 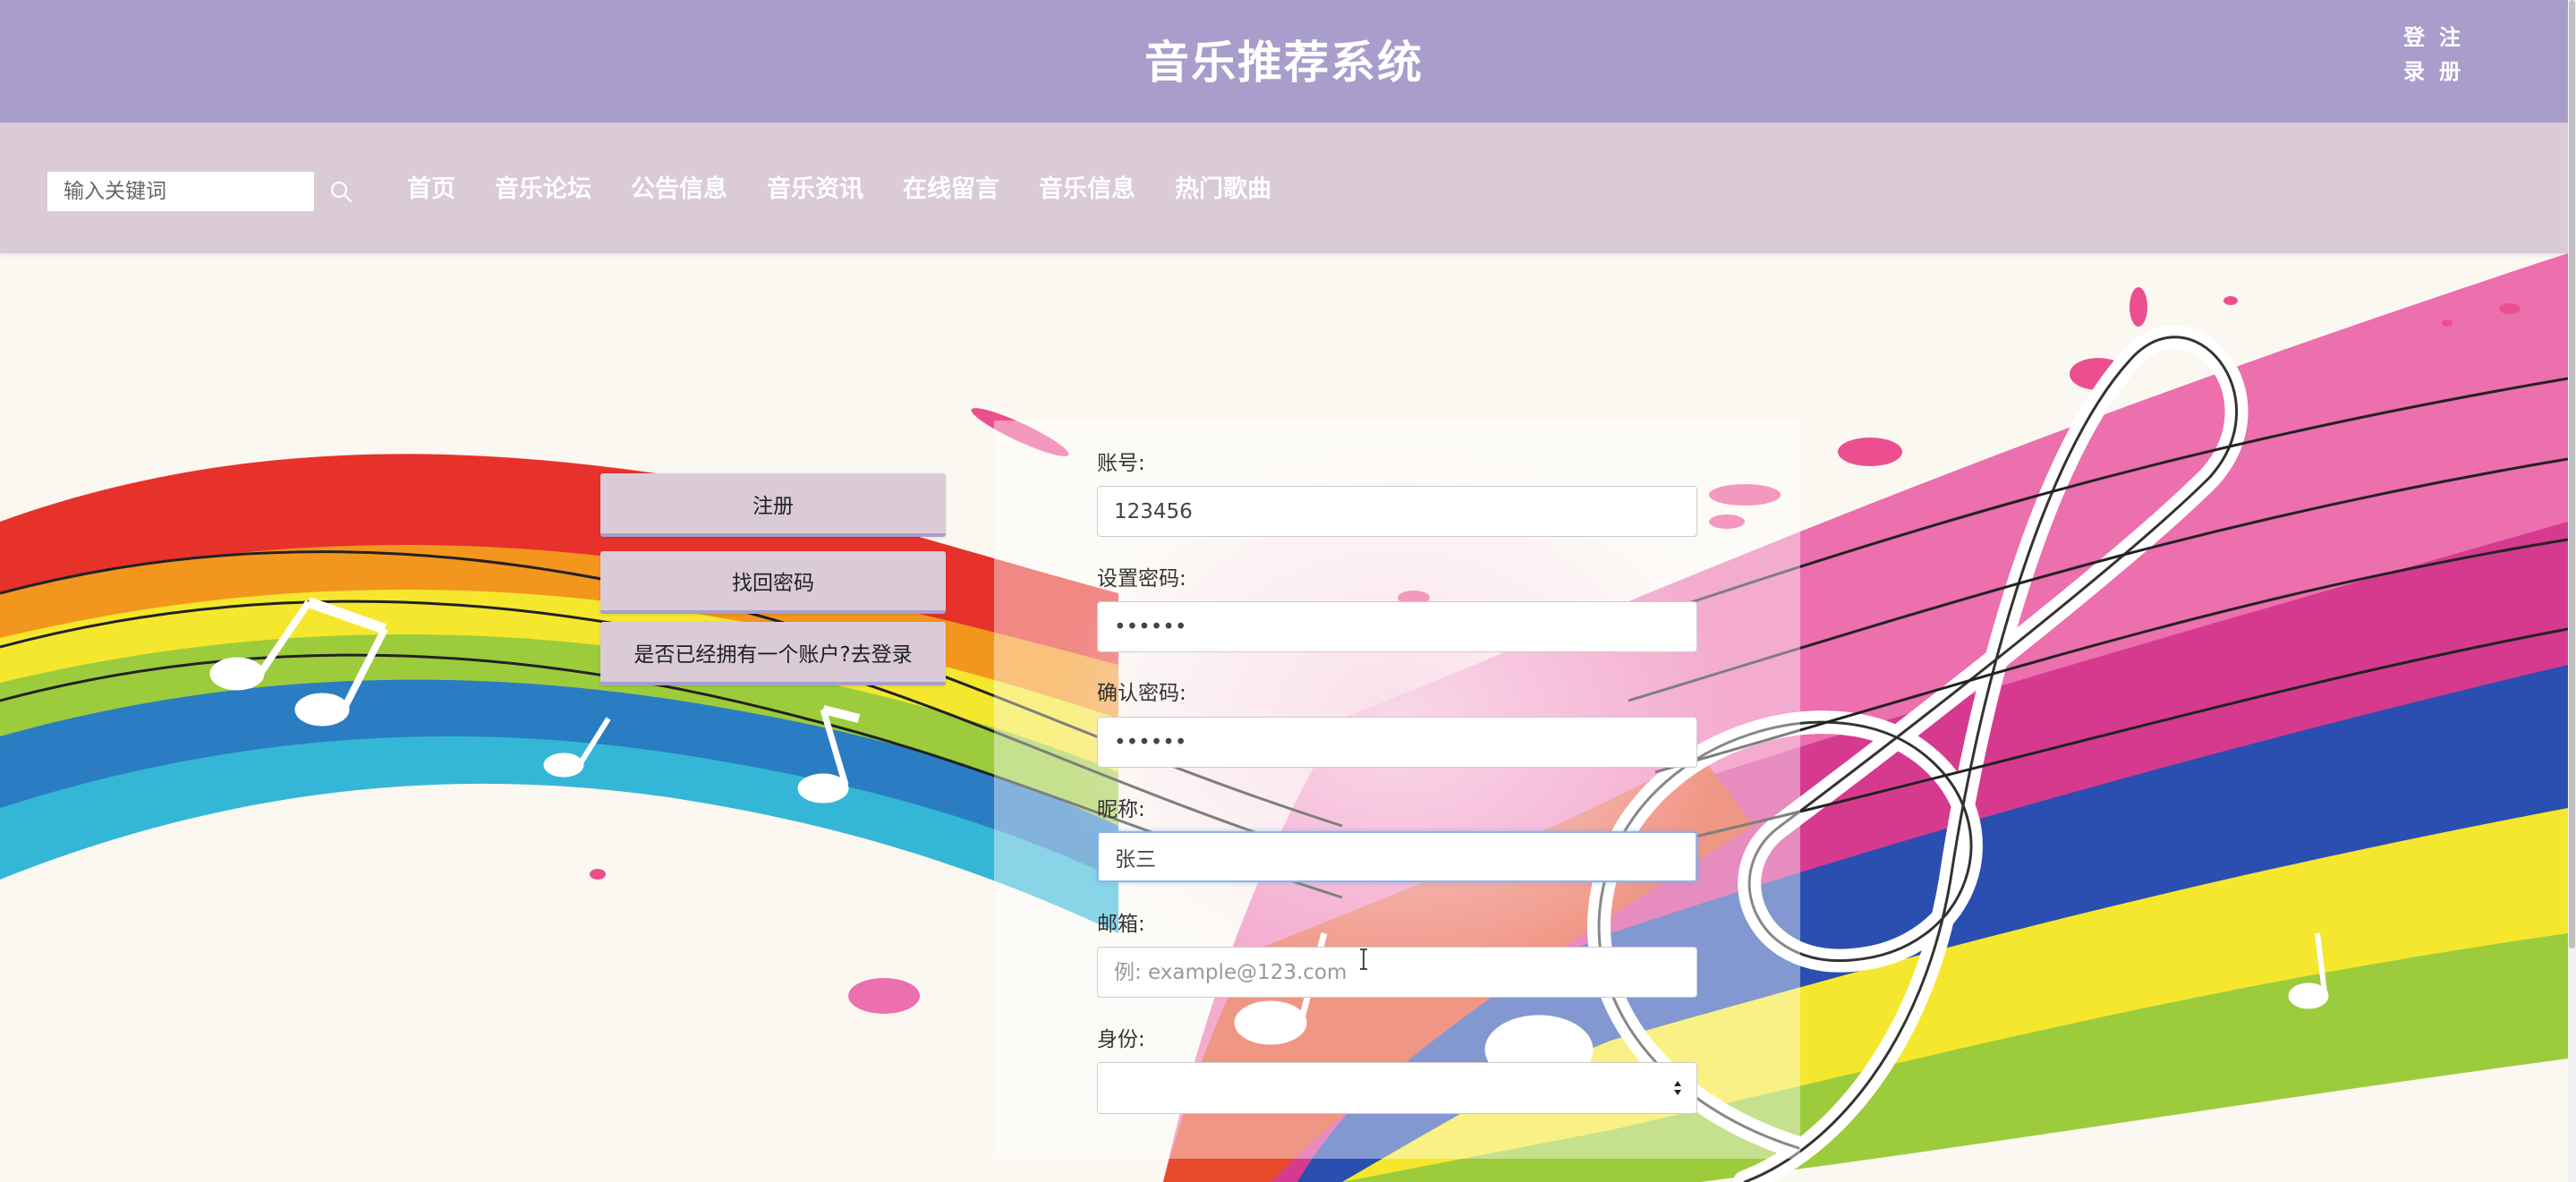 I want to click on nickname-label: 昵称:, so click(x=1121, y=809).